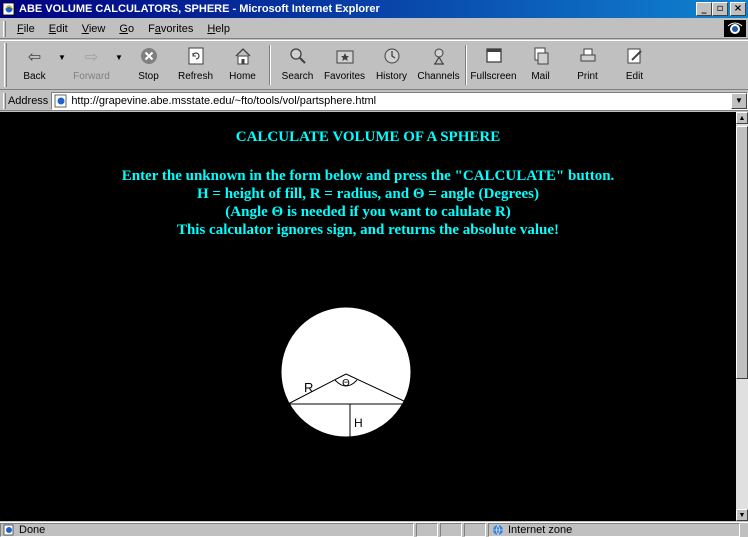 The image size is (748, 537). I want to click on back-label: Back, so click(34, 76).